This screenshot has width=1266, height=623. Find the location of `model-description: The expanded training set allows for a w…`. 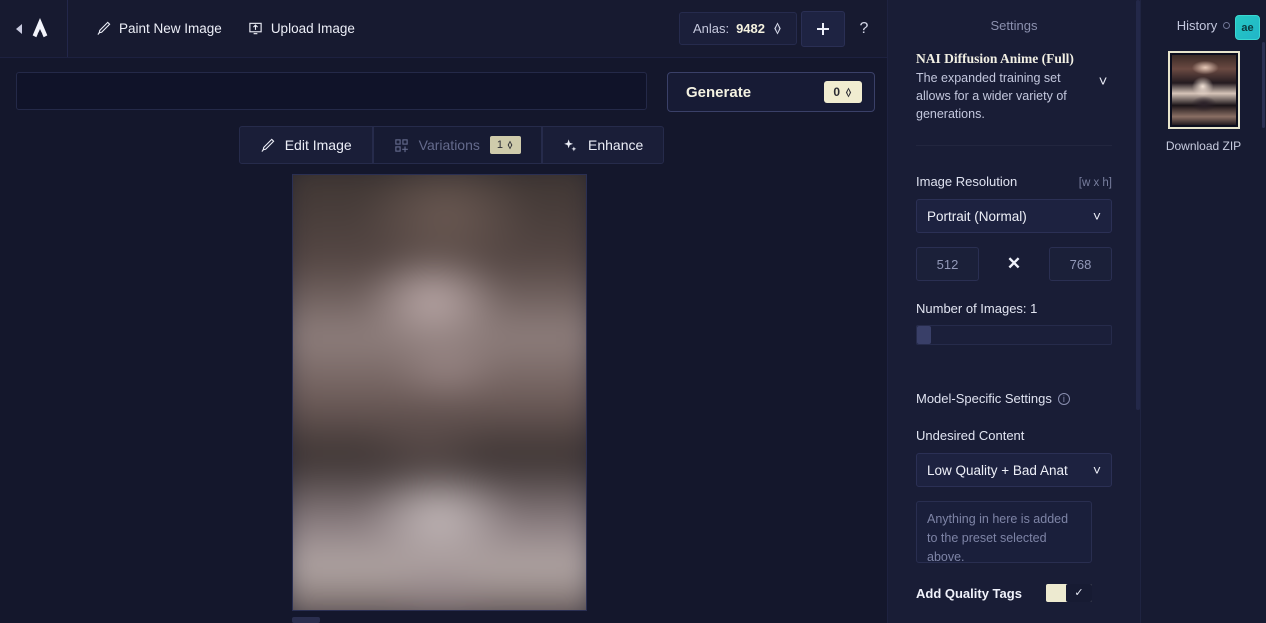

model-description: The expanded training set allows for a w… is located at coordinates (991, 96).